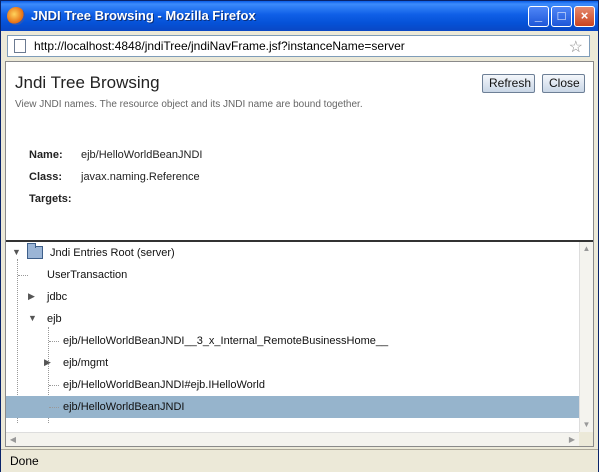 This screenshot has width=599, height=472. I want to click on tree-item-label: UserTransaction, so click(87, 275).